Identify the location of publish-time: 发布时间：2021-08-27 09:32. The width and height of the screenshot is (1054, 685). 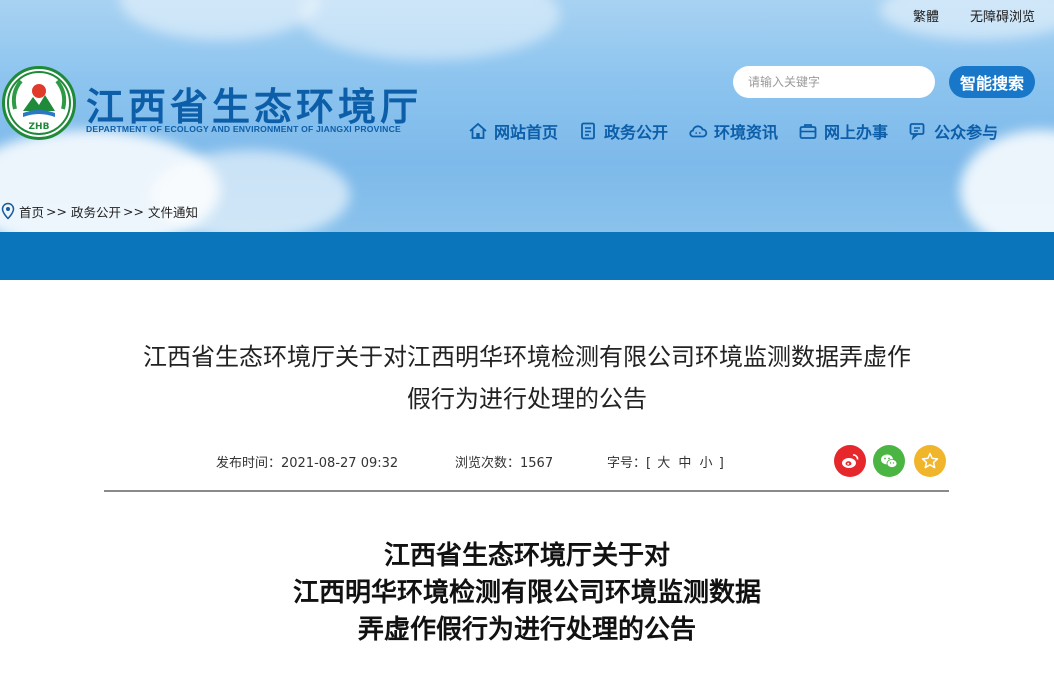
(307, 461).